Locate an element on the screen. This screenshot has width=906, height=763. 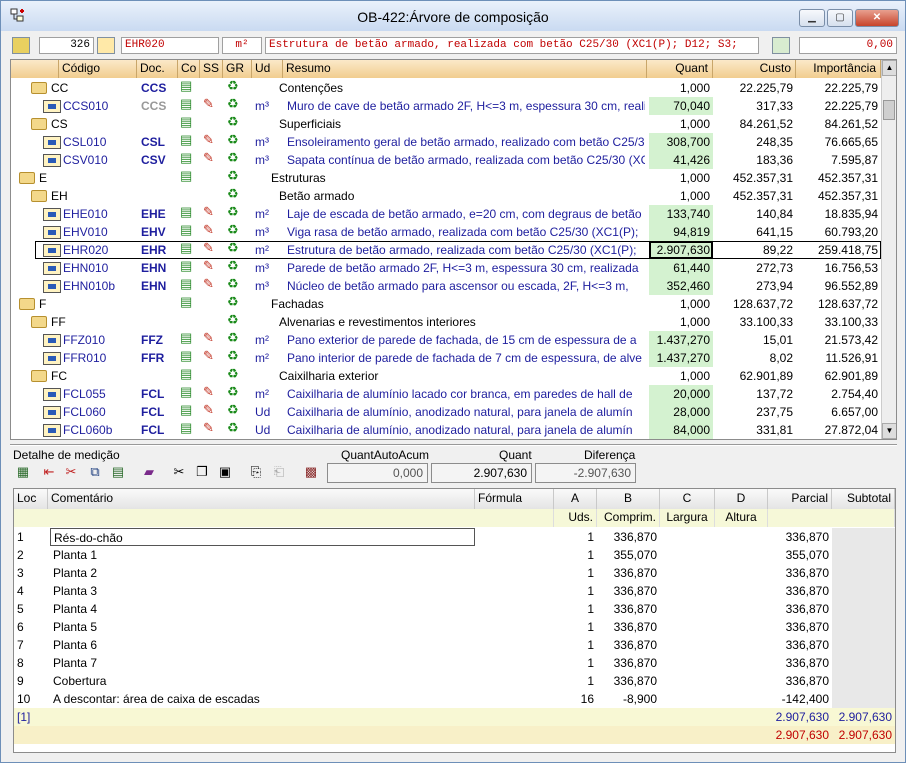
tree-row: CS ▤ ♻ Superficiais 1,000 84.261,52 84.261,52 is located at coordinates (446, 124).